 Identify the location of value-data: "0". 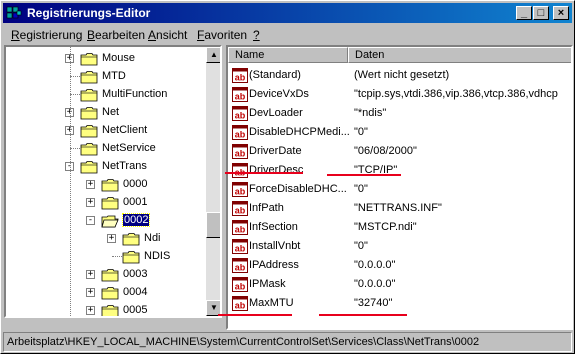
(361, 189).